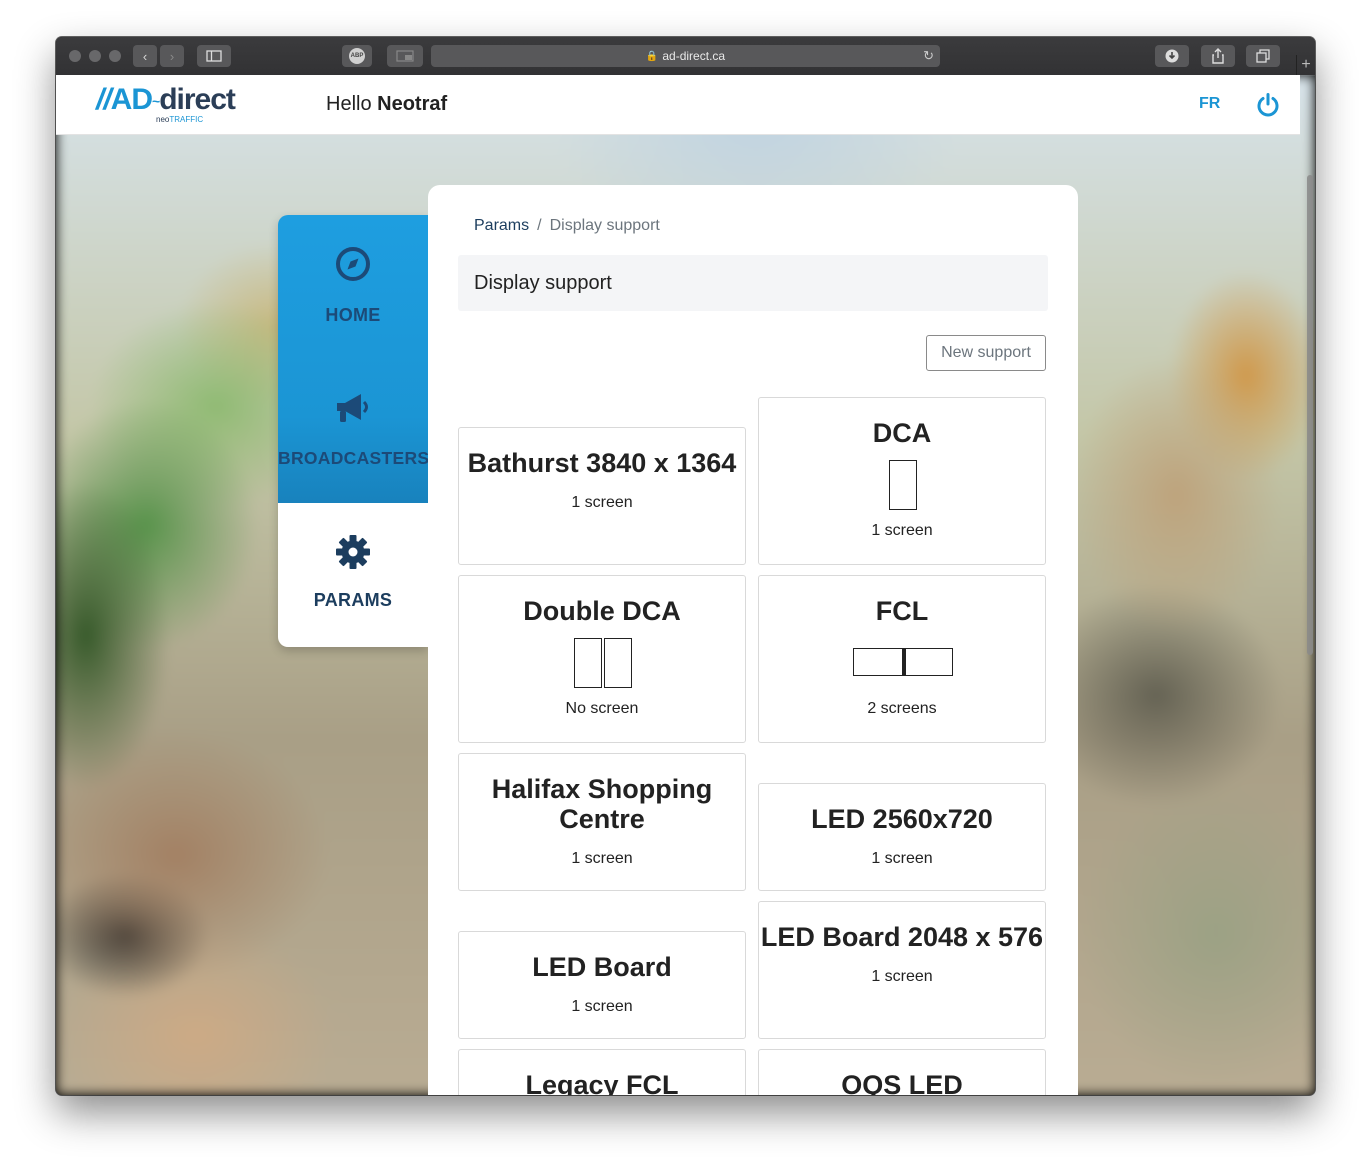  I want to click on card-title: LED 2560x720, so click(902, 819).